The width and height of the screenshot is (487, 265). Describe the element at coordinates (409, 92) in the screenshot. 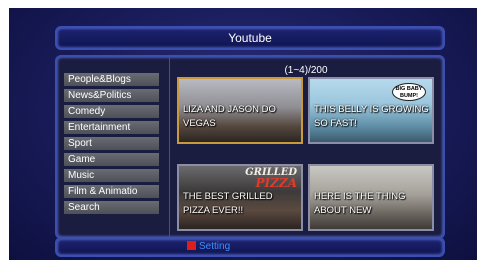

I see `speech-bubble: BIG BABY BUMP!` at that location.